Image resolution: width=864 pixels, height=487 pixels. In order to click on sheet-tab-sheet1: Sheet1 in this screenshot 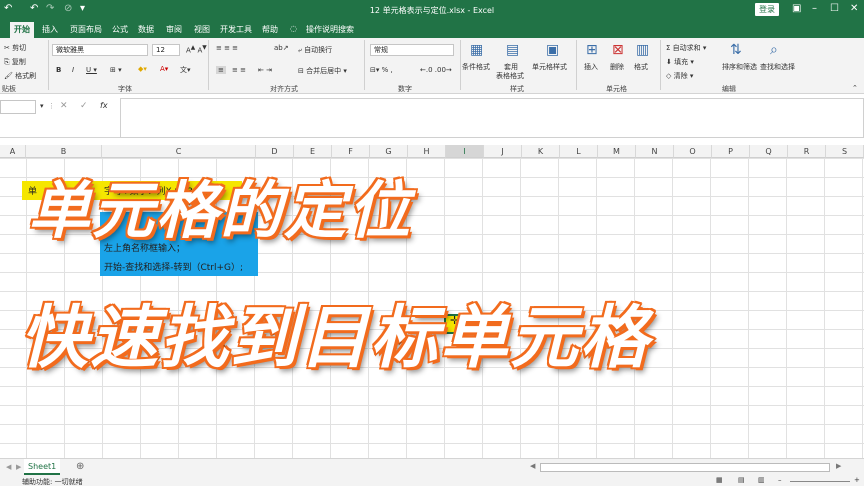, I will do `click(42, 467)`.